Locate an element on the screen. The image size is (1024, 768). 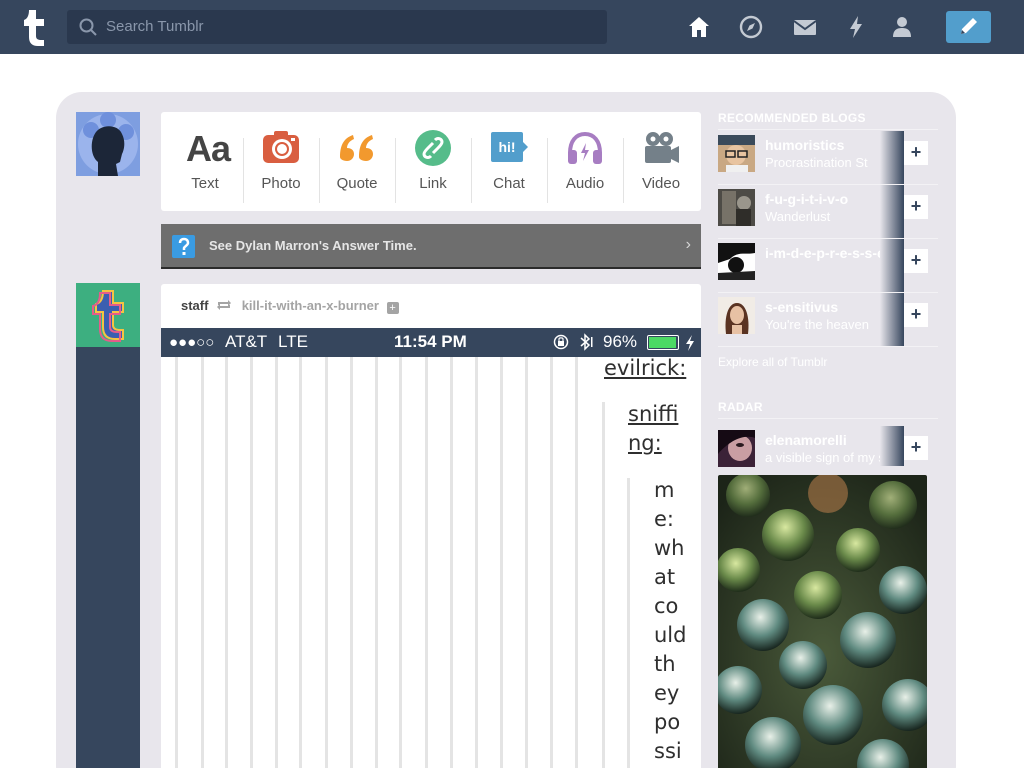
blog-description: Procrastination St is located at coordinates (816, 162).